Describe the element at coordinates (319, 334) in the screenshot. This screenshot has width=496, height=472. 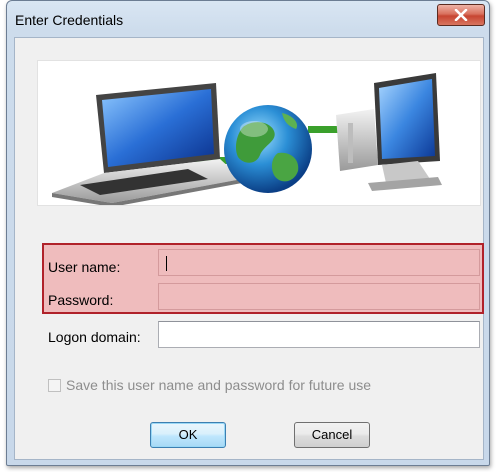
I see `logon-domain-input` at that location.